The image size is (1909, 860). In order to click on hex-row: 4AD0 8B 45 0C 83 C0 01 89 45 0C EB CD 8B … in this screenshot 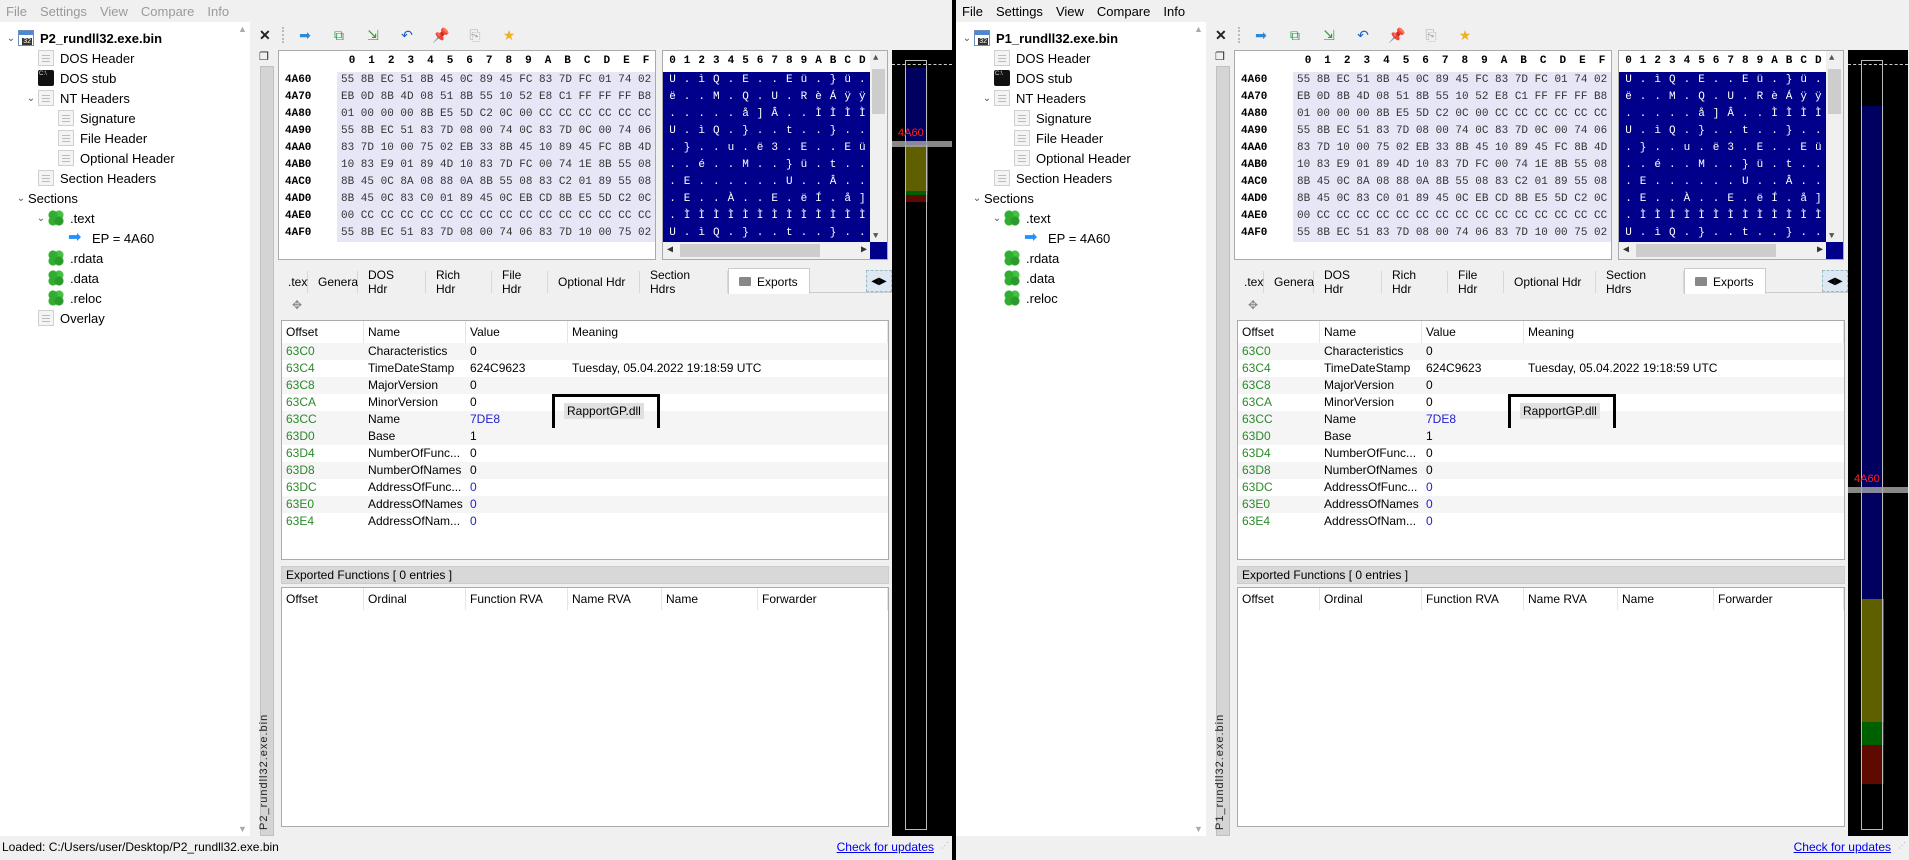, I will do `click(467, 199)`.